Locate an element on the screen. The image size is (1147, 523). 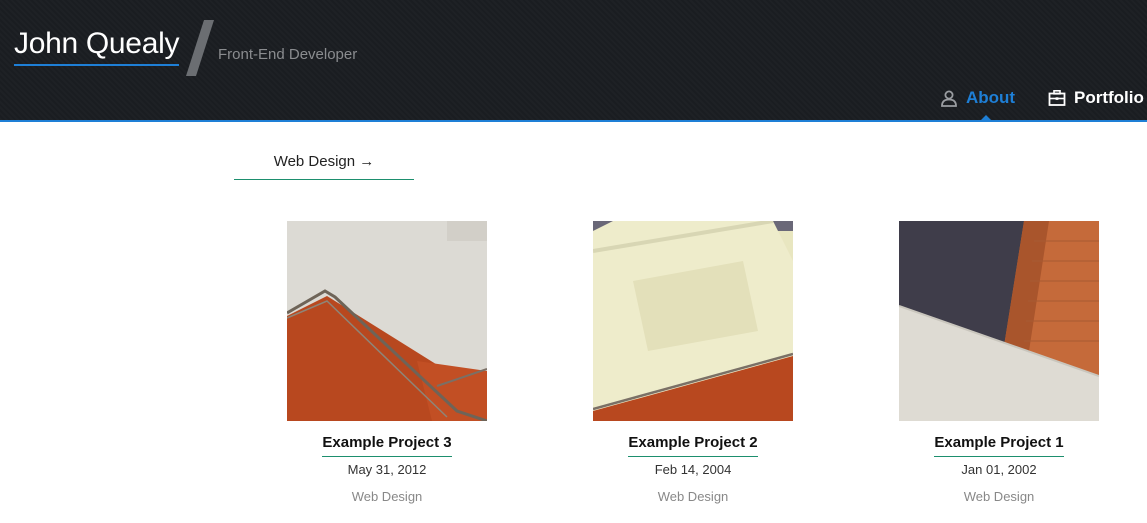
project-date: Feb 14, 2004 is located at coordinates (693, 469).